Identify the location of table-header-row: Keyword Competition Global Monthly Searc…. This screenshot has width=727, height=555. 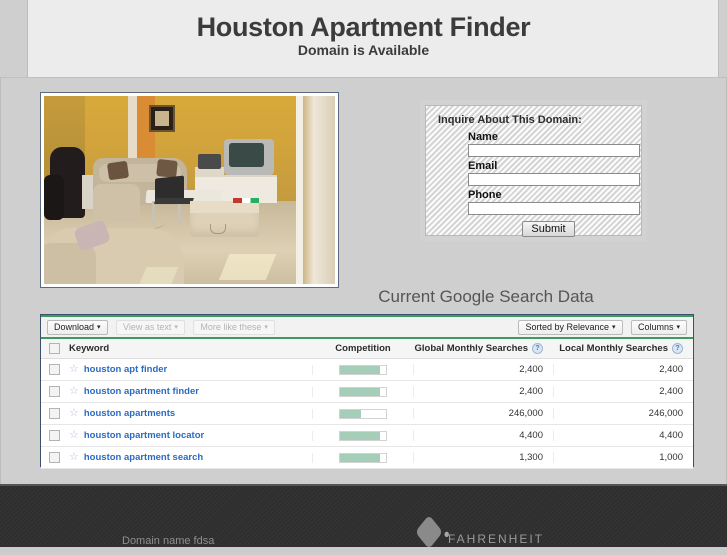
(367, 349).